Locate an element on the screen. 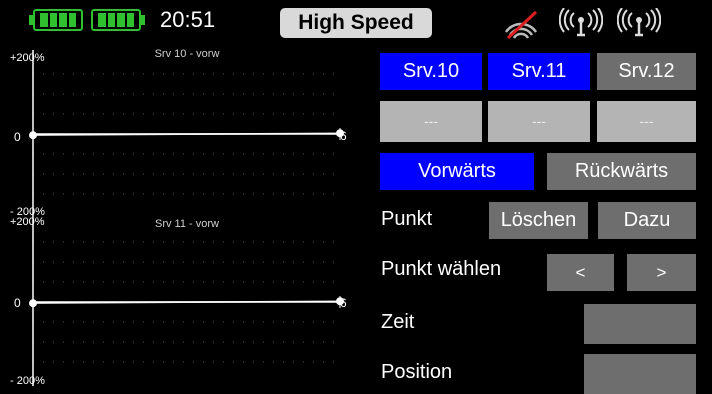 This screenshot has width=712, height=394. delete-point-button: Löschen is located at coordinates (538, 220).